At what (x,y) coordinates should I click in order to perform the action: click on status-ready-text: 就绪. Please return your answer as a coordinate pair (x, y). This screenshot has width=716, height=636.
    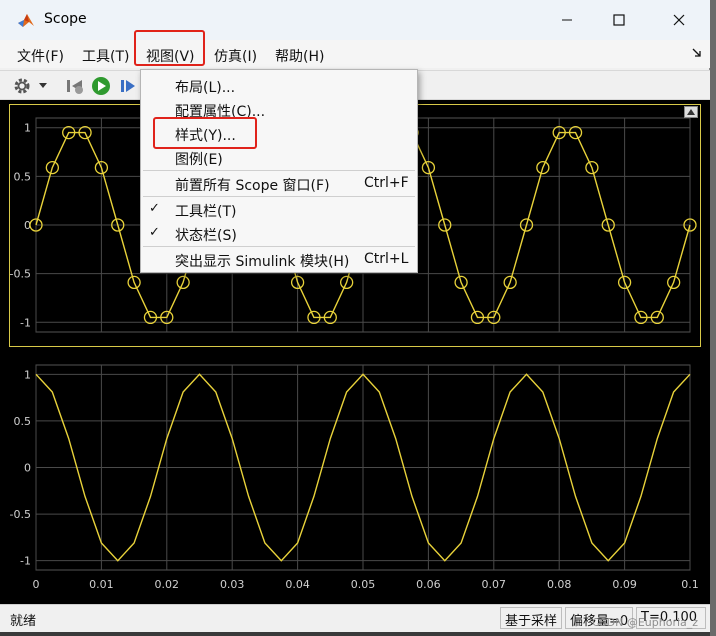
    Looking at the image, I should click on (23, 621).